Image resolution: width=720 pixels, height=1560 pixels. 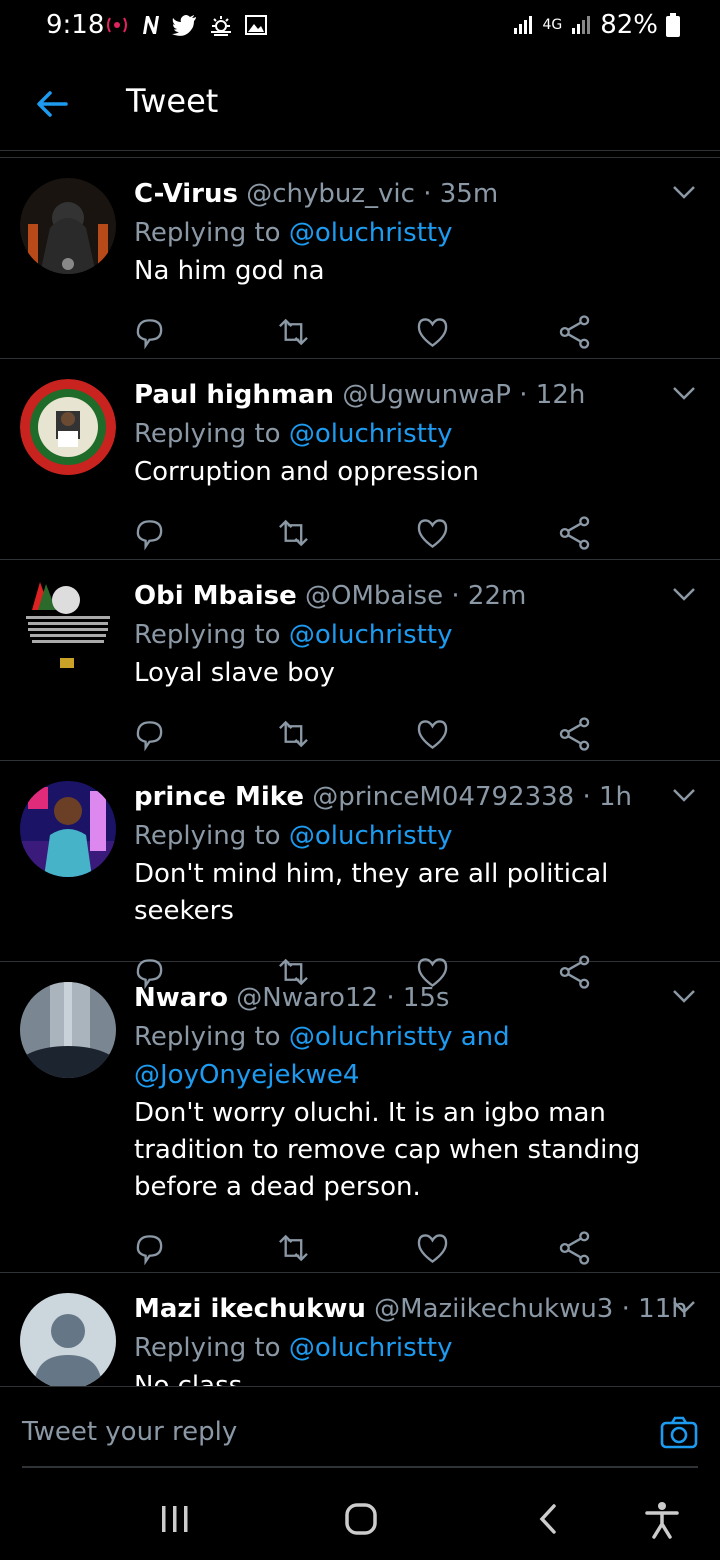 I want to click on system-nav-bar, so click(x=360, y=1515).